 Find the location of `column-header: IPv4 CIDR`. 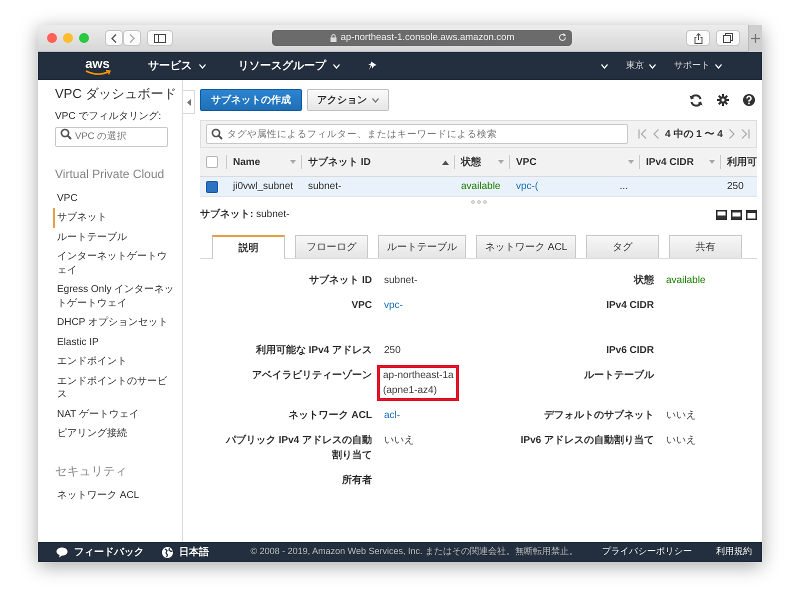

column-header: IPv4 CIDR is located at coordinates (680, 162).